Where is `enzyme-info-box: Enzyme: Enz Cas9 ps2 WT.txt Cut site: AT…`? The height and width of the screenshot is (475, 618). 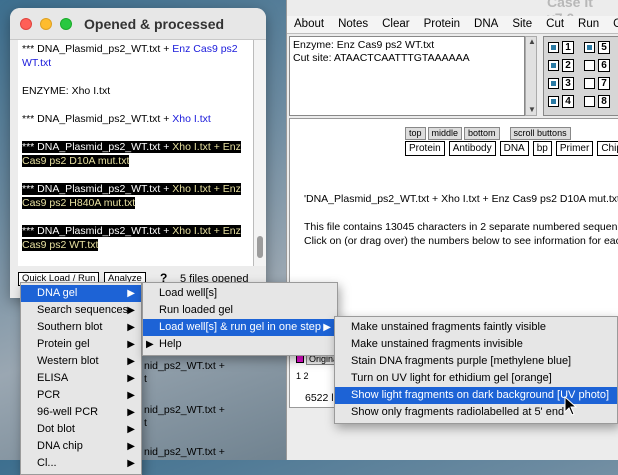 enzyme-info-box: Enzyme: Enz Cas9 ps2 WT.txt Cut site: AT… is located at coordinates (407, 76).